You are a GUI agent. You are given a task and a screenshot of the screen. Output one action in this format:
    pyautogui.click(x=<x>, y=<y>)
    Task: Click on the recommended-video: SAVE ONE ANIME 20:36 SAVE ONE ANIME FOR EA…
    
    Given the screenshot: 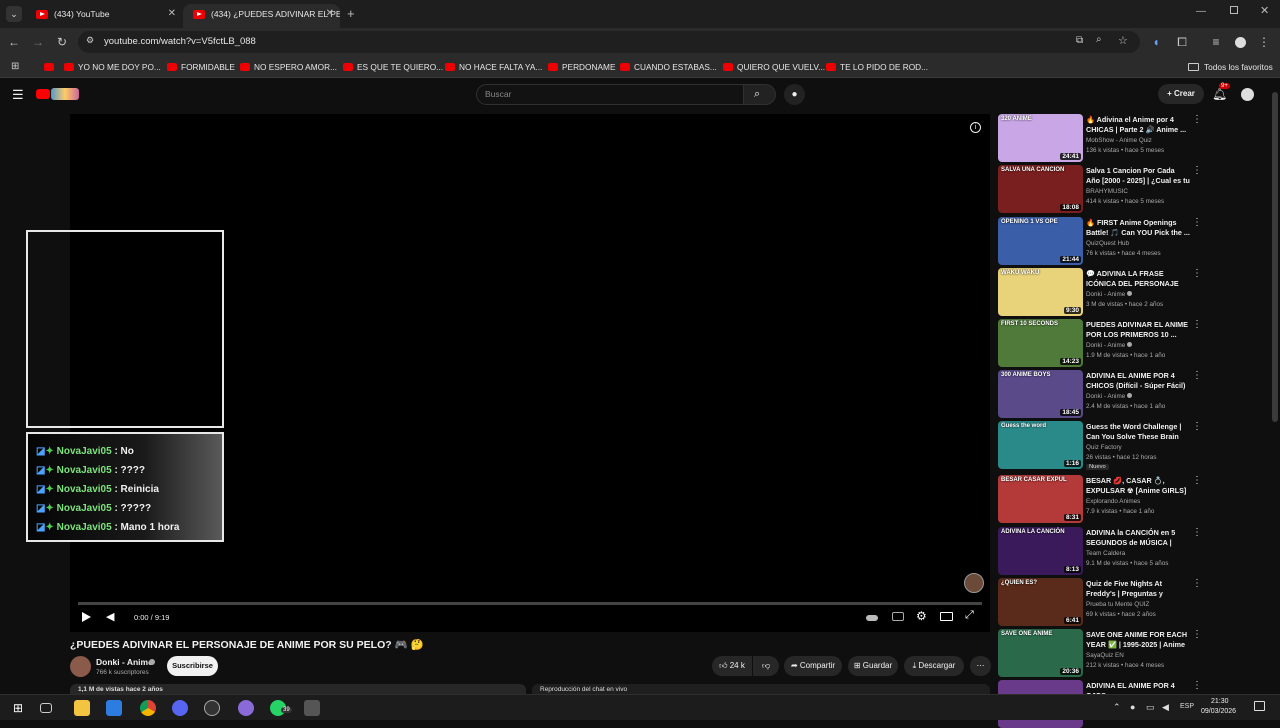 What is the action you would take?
    pyautogui.click(x=1133, y=654)
    